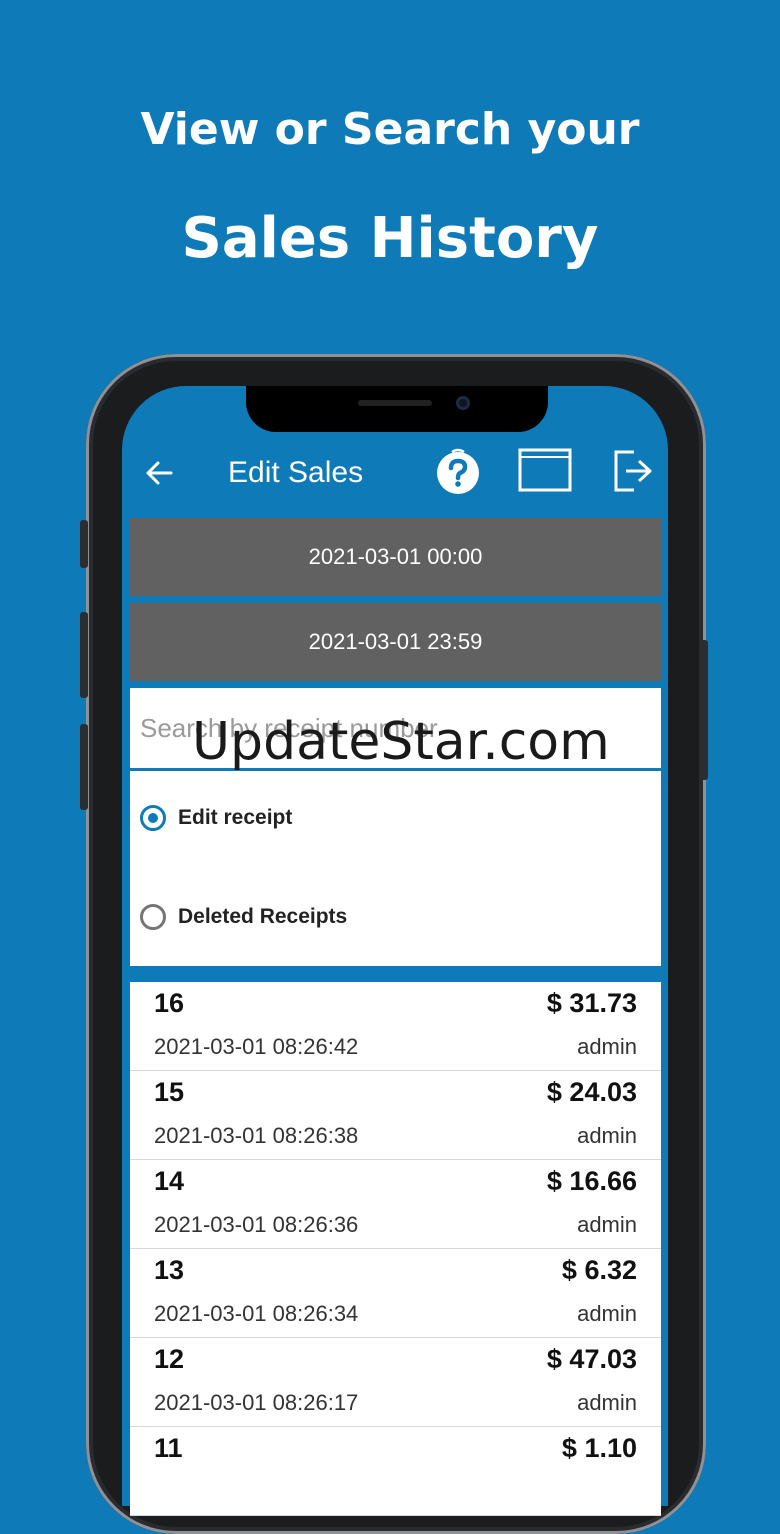 The image size is (780, 1534). I want to click on receipt-amount: $ 16.66, so click(591, 1181).